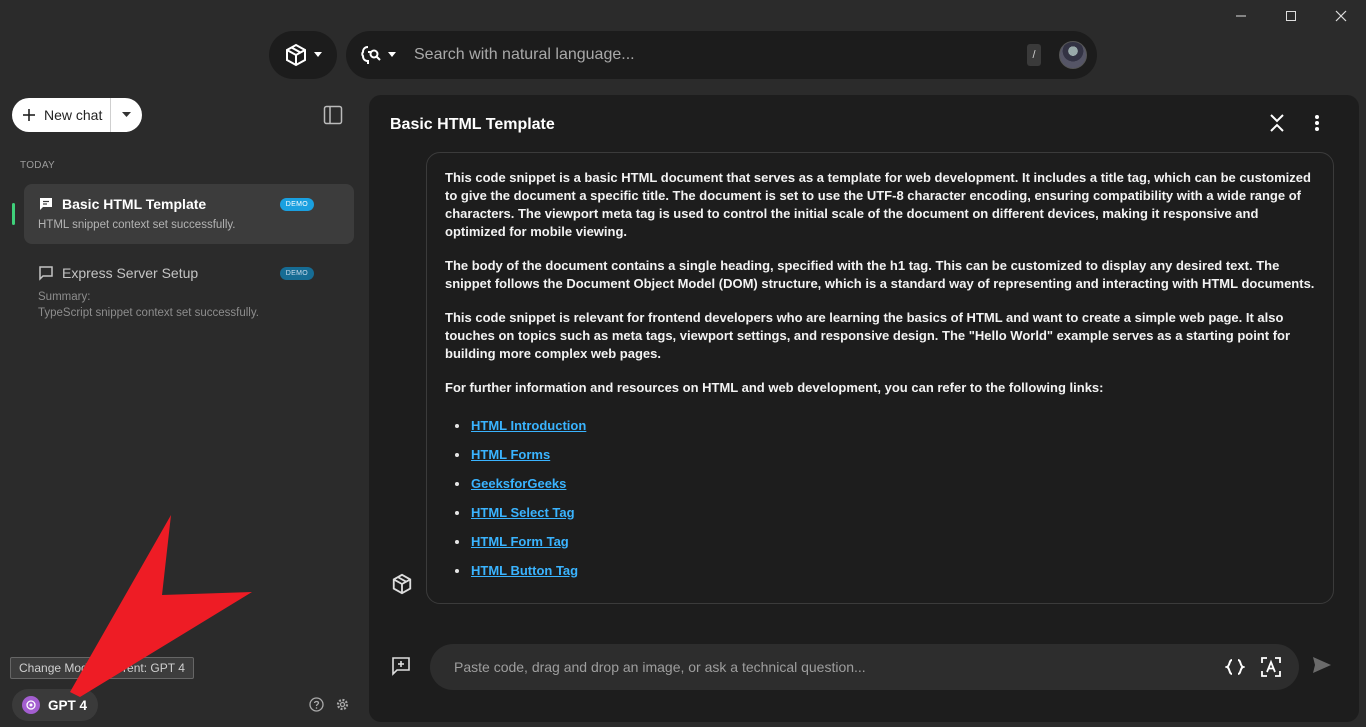  I want to click on help-circle-icon, so click(316, 704).